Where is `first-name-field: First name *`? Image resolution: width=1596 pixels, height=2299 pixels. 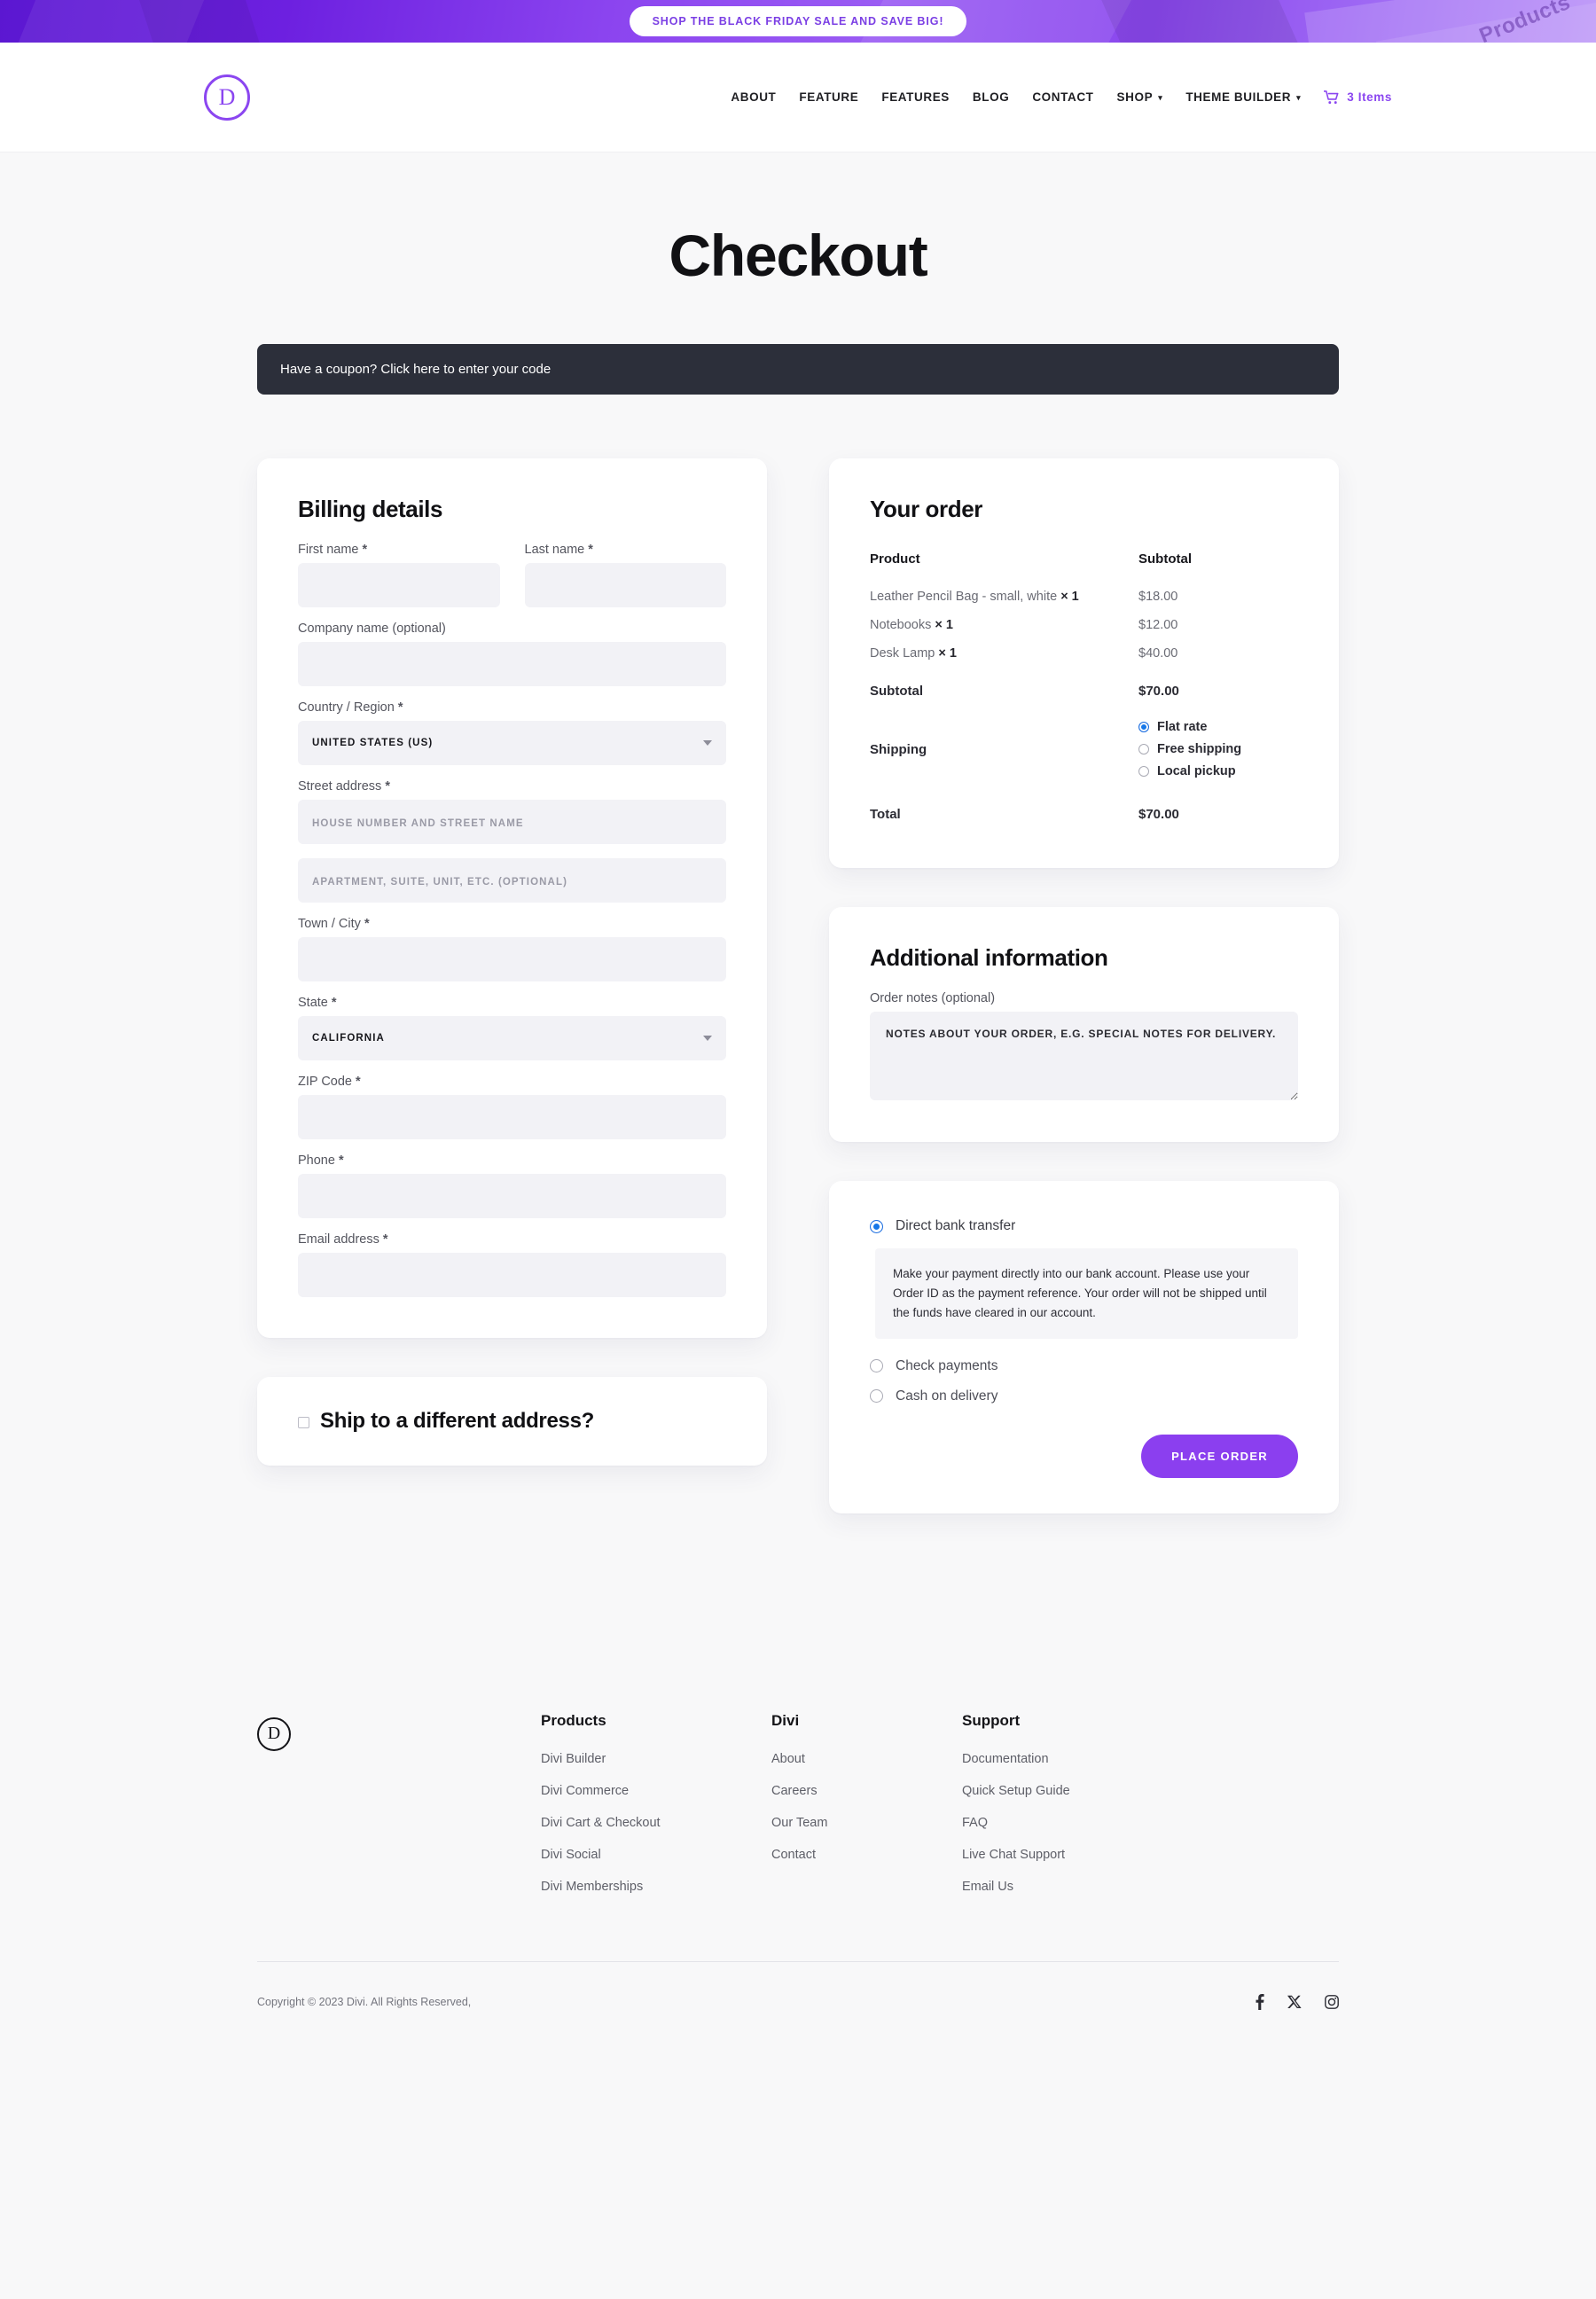
first-name-field: First name * is located at coordinates (399, 575).